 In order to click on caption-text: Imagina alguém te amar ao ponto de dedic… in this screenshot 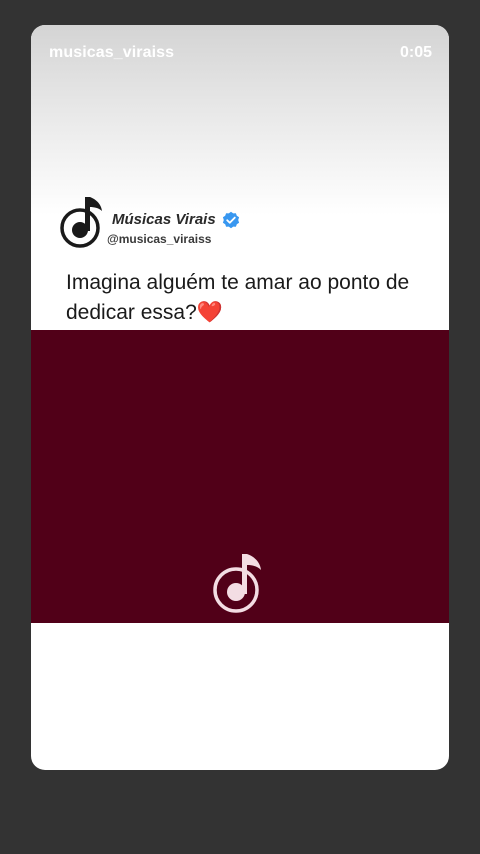, I will do `click(238, 297)`.